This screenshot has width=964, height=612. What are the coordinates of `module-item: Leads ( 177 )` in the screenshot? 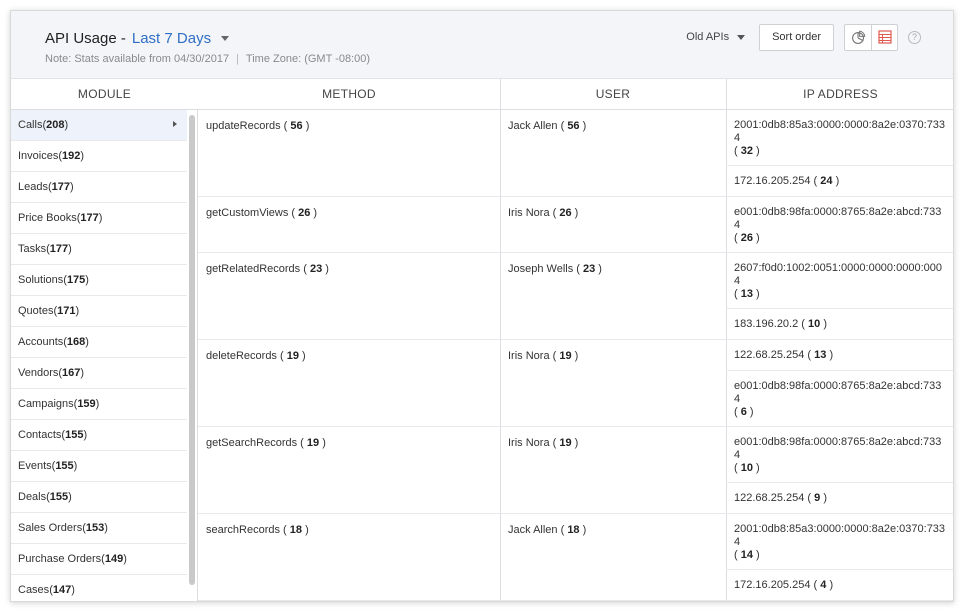 It's located at (99, 187).